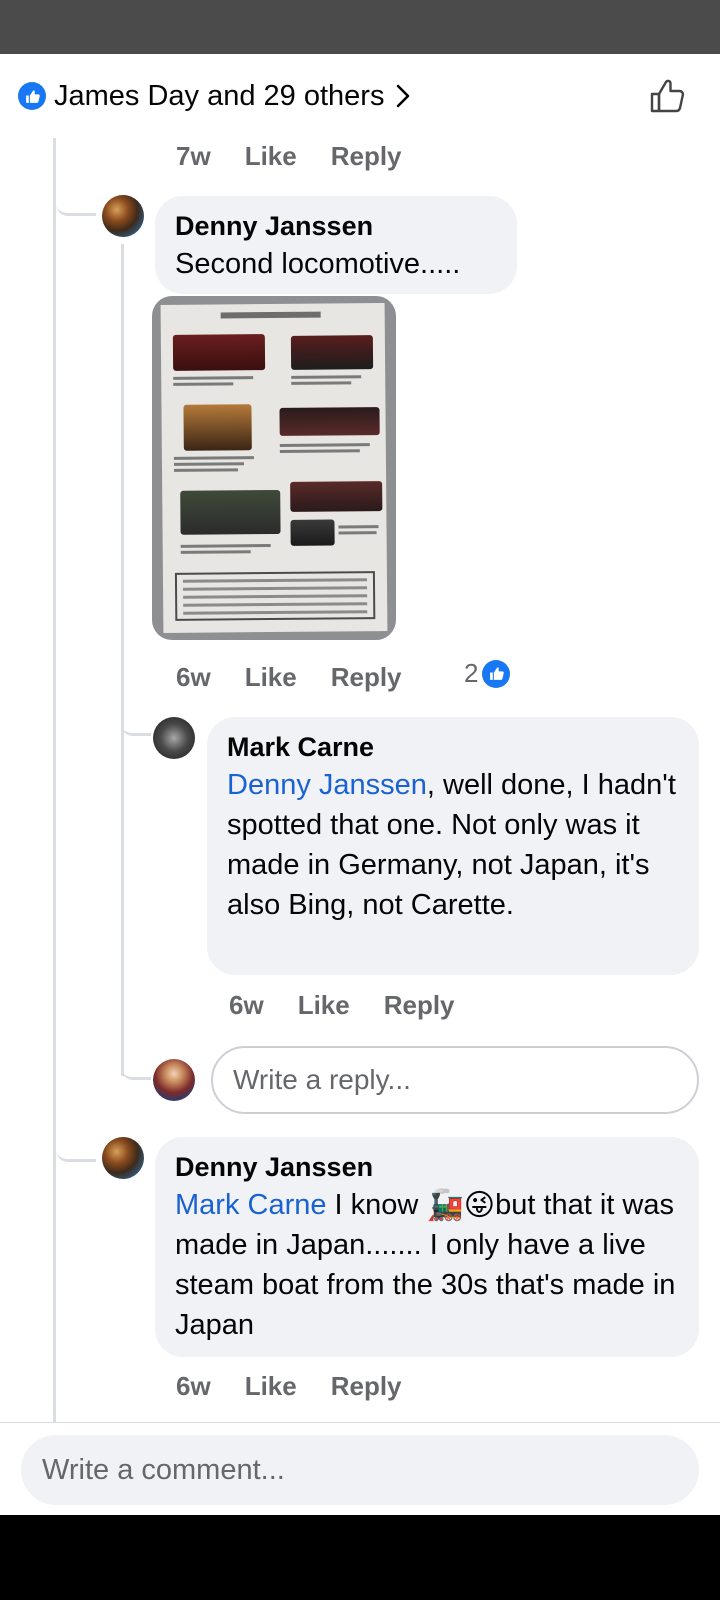 Image resolution: width=720 pixels, height=1600 pixels. I want to click on emoji: 🚂😜, so click(461, 1206).